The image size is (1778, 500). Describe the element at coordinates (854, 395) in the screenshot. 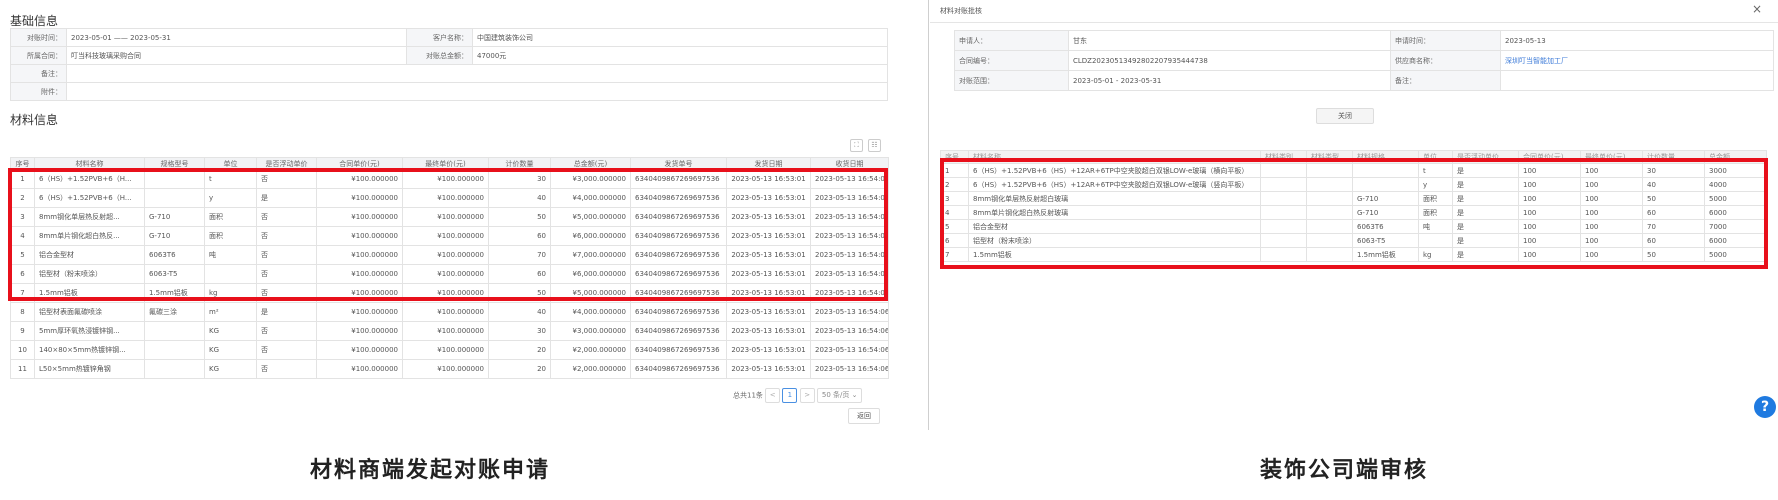

I see `chevron-down-icon: ⌄` at that location.